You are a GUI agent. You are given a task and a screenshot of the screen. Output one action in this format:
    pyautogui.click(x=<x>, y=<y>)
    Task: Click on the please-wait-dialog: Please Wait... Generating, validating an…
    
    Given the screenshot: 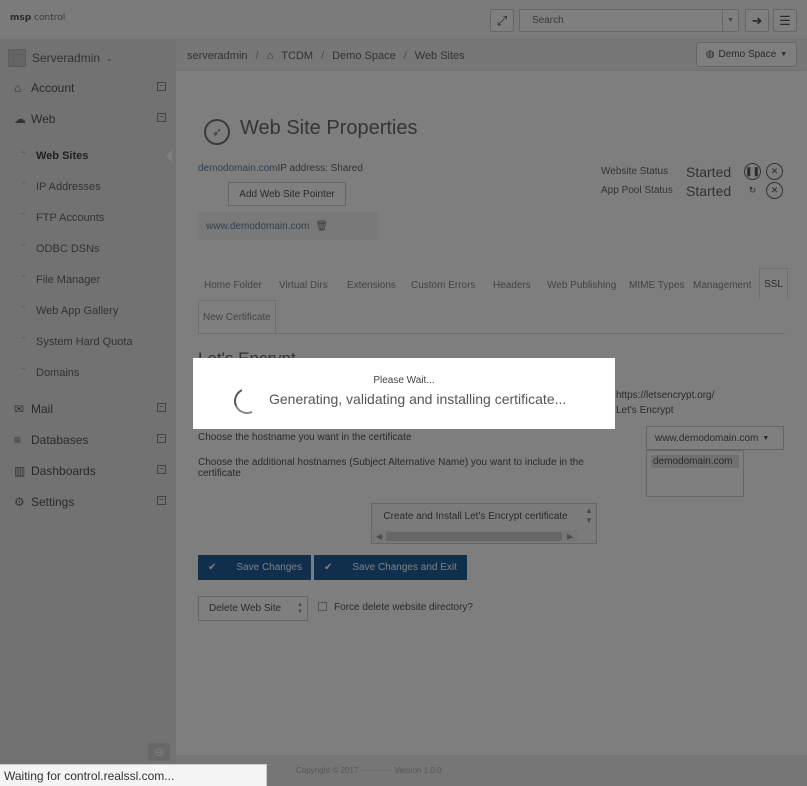 What is the action you would take?
    pyautogui.click(x=404, y=393)
    